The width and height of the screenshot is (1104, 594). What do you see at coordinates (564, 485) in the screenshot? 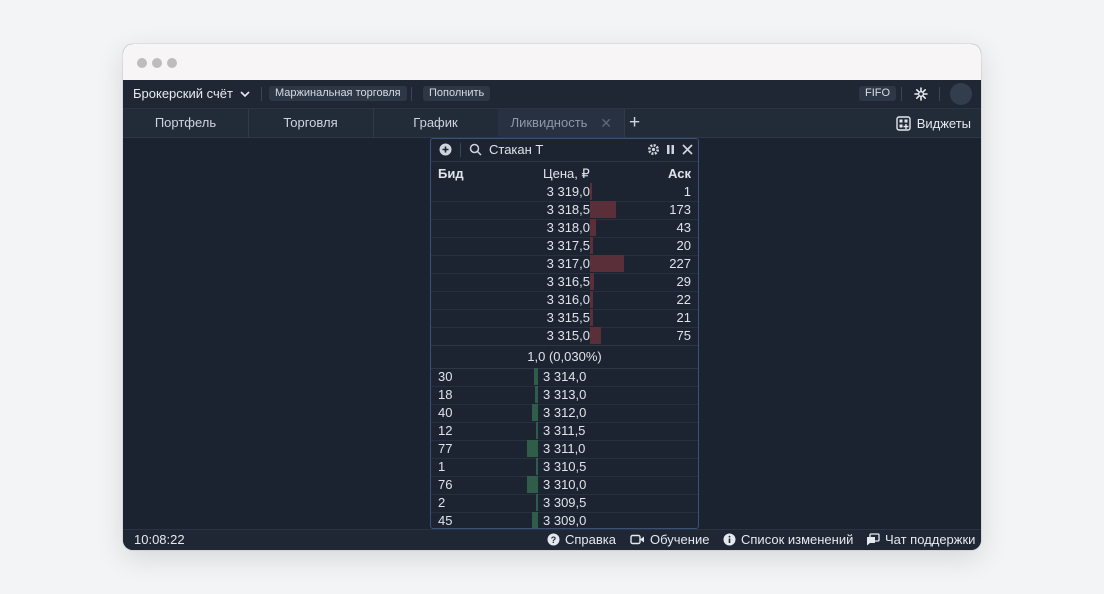
I see `bid-row: 76 3 310,0` at bounding box center [564, 485].